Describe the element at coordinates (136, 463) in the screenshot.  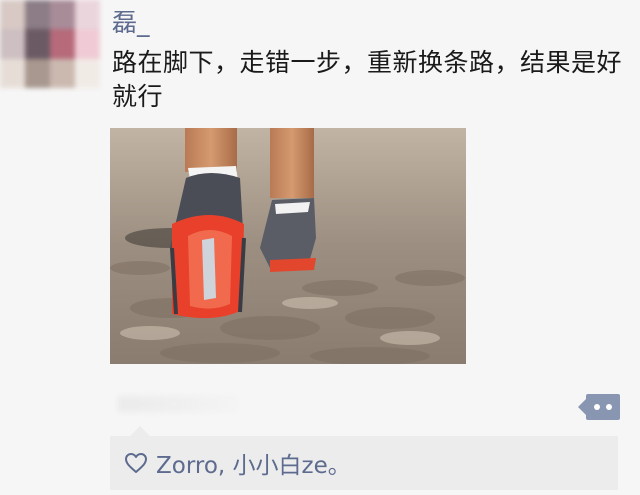
I see `heart-icon` at that location.